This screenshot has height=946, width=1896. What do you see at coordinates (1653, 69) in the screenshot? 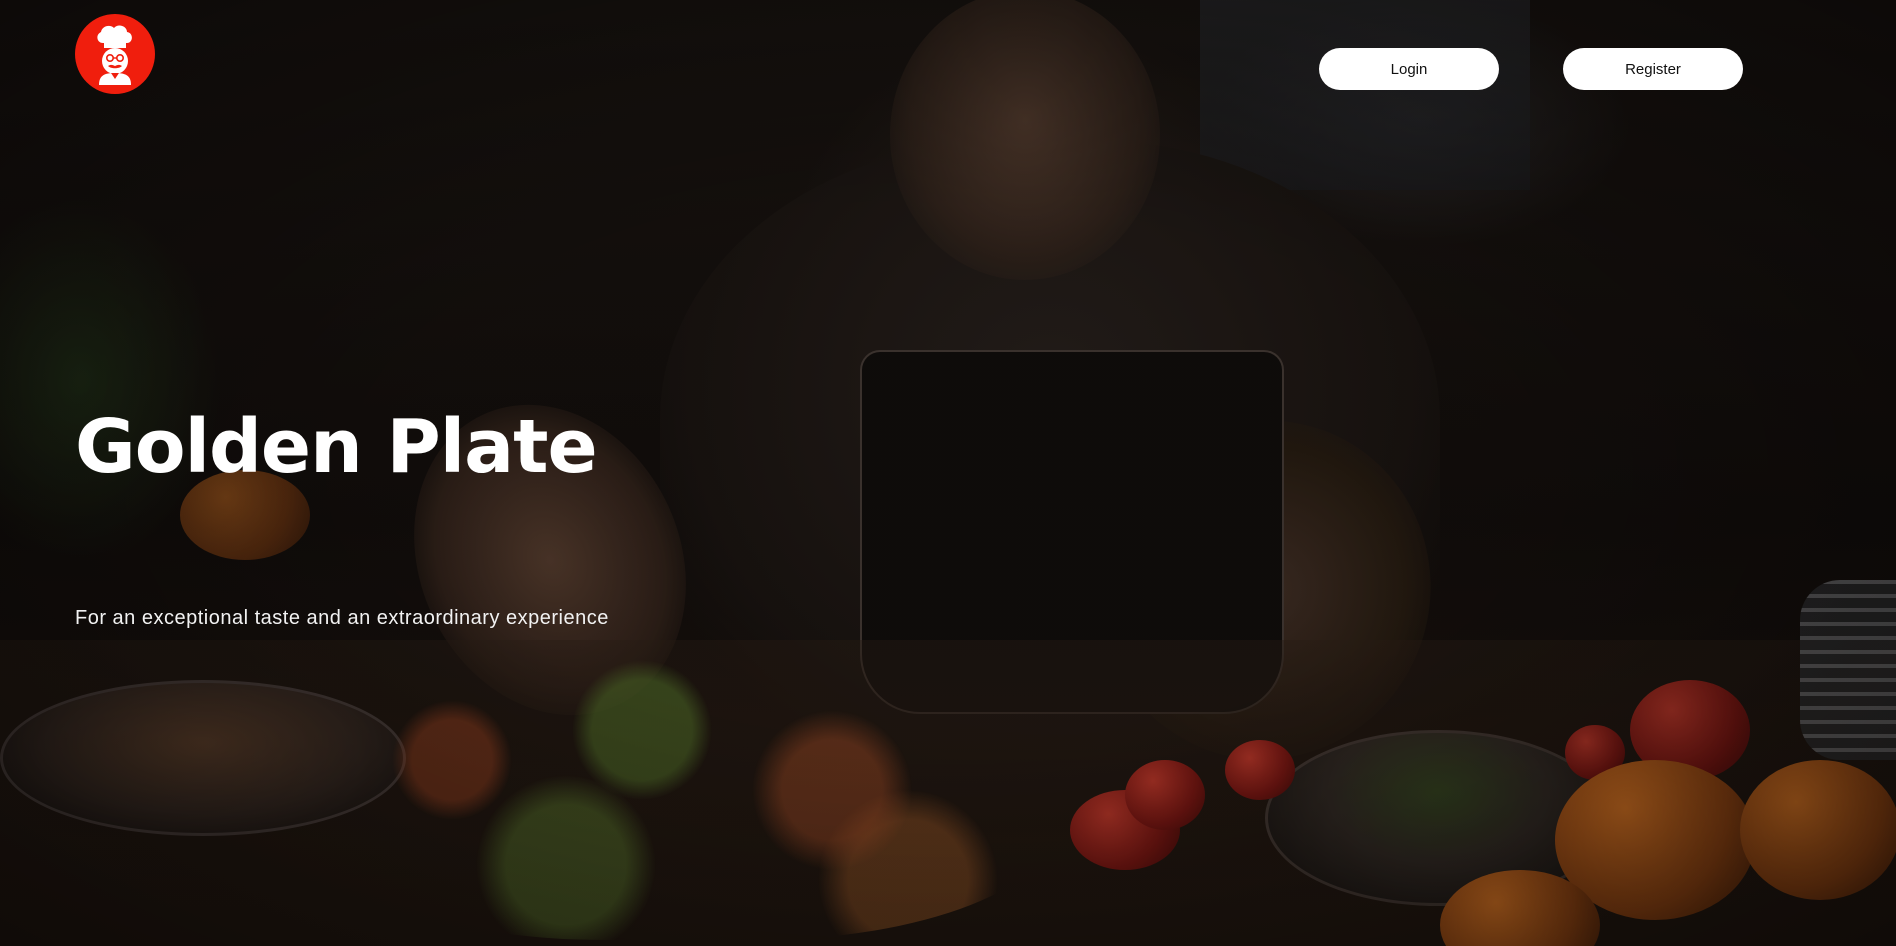
I see `register-button: Register` at bounding box center [1653, 69].